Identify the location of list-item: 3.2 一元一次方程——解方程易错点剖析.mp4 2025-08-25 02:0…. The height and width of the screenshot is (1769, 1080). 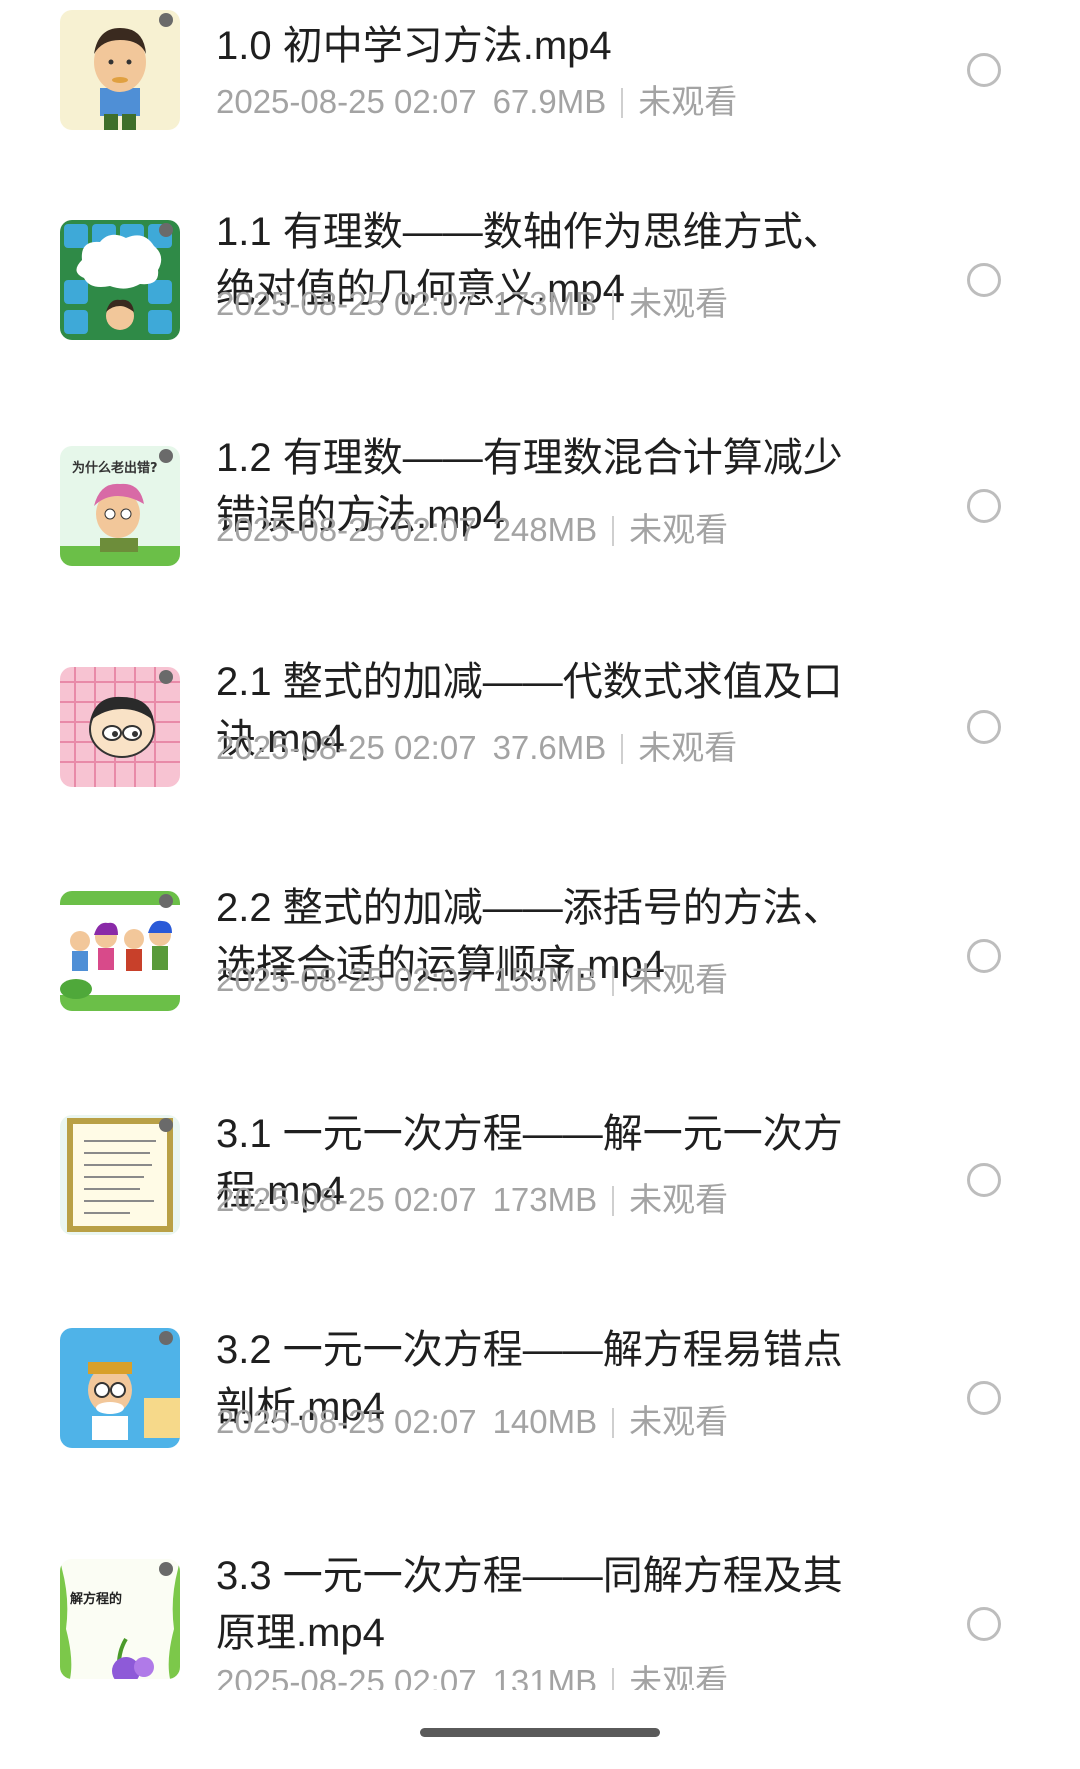
(540, 1398).